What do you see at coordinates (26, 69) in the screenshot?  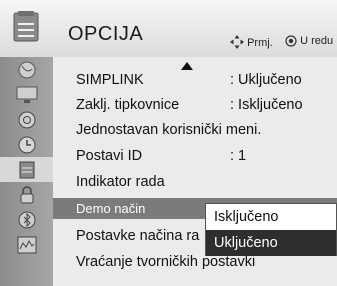 I see `satellite-dish-icon` at bounding box center [26, 69].